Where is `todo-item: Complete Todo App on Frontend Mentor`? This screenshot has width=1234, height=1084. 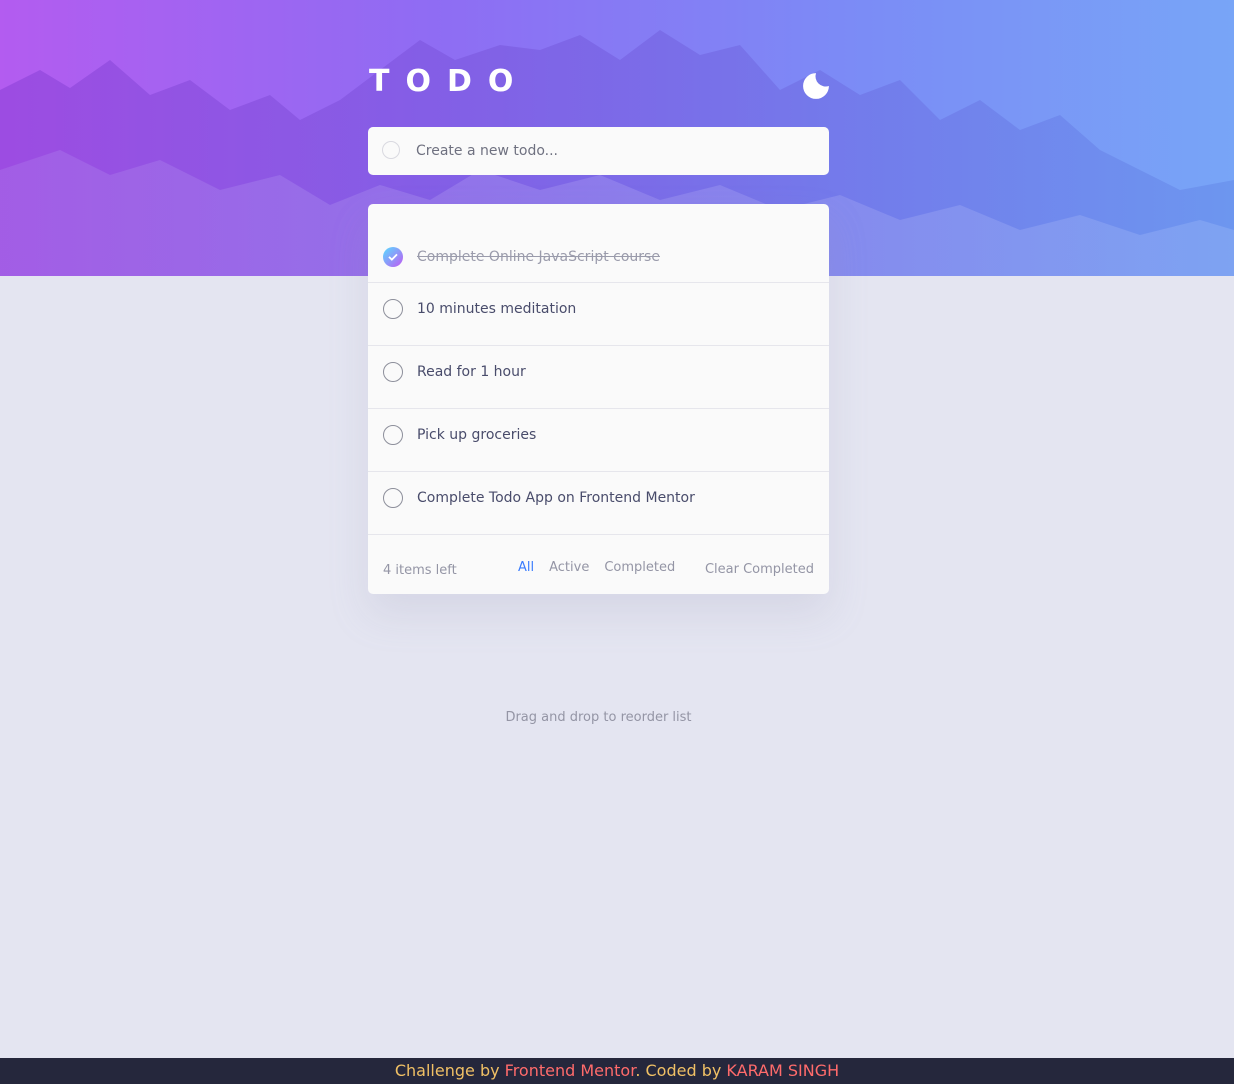
todo-item: Complete Todo App on Frontend Mentor is located at coordinates (598, 503).